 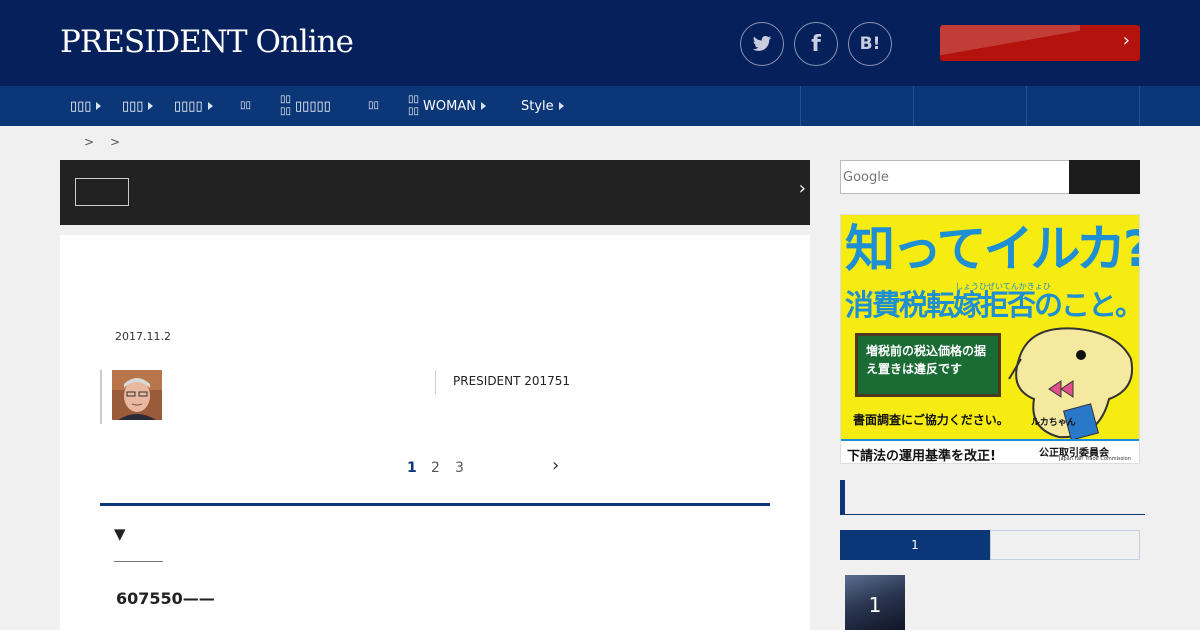 What do you see at coordinates (1040, 43) in the screenshot?
I see `header-cta-button: ›` at bounding box center [1040, 43].